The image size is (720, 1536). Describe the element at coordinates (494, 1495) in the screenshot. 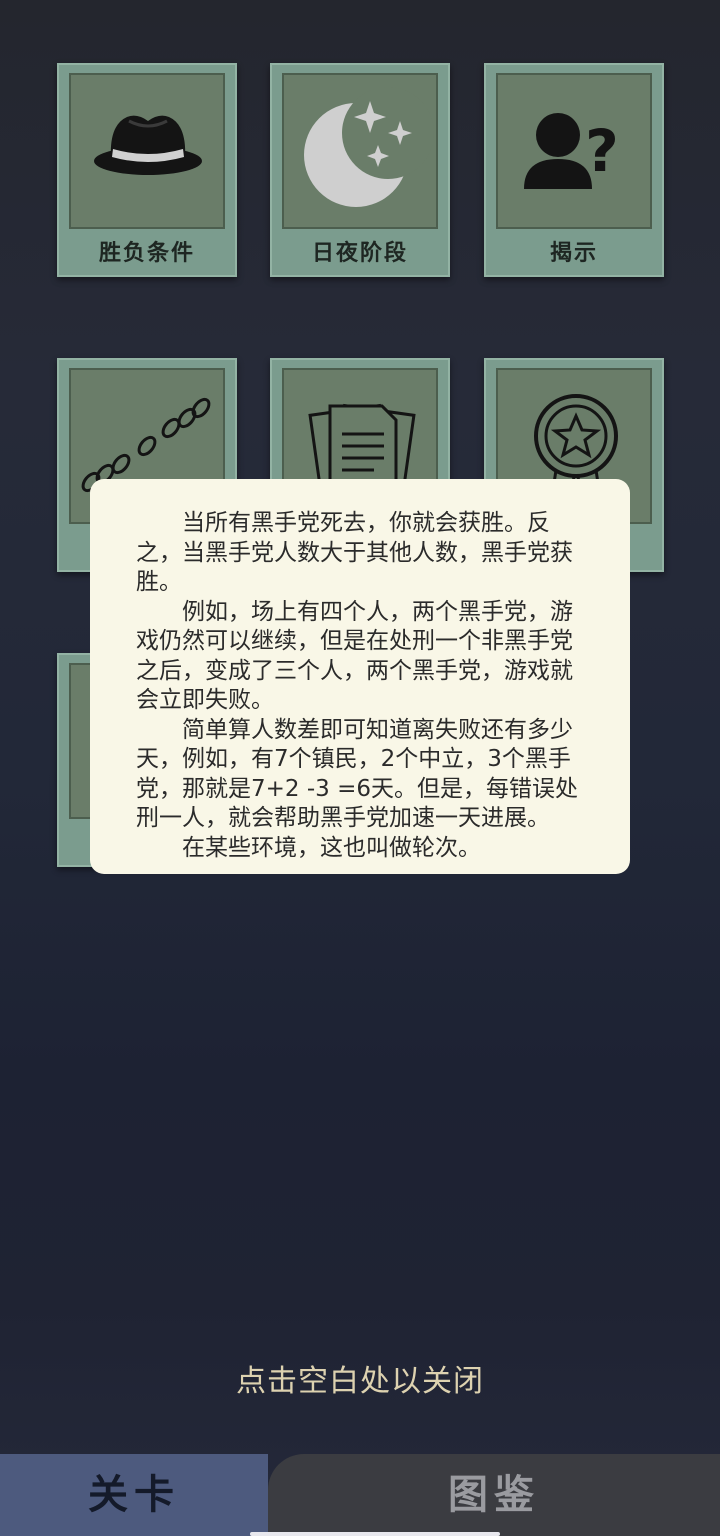

I see `tab-codex: 图鉴` at that location.